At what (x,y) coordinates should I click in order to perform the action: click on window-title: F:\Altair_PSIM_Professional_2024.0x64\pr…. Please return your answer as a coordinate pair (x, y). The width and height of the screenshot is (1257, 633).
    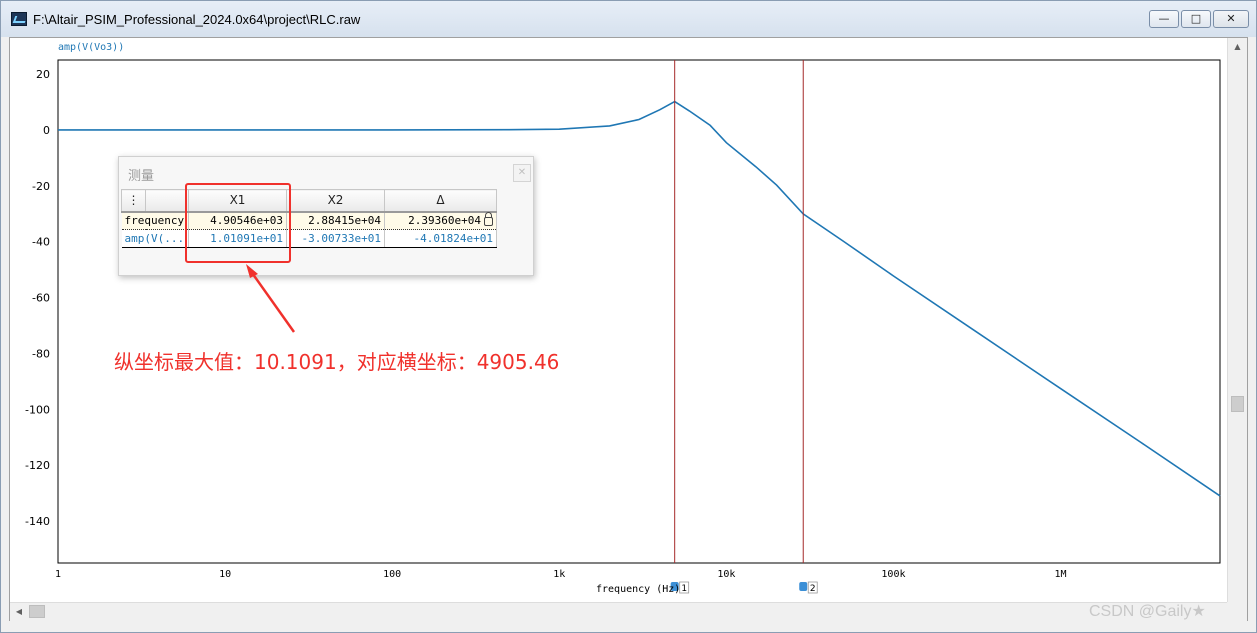
    Looking at the image, I should click on (197, 19).